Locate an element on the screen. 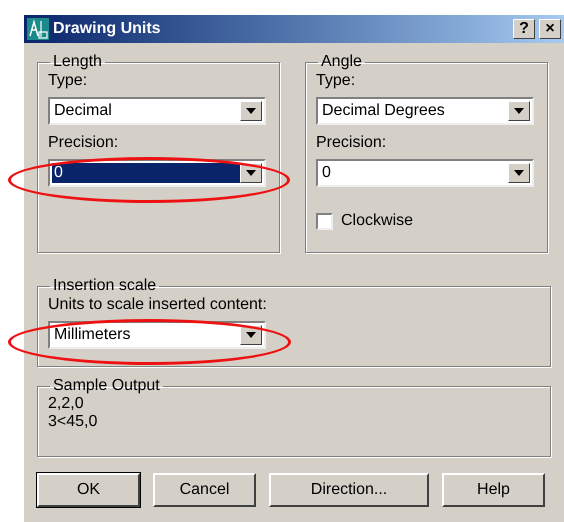 The height and width of the screenshot is (522, 564). checkbox-label: Clockwise is located at coordinates (377, 221).